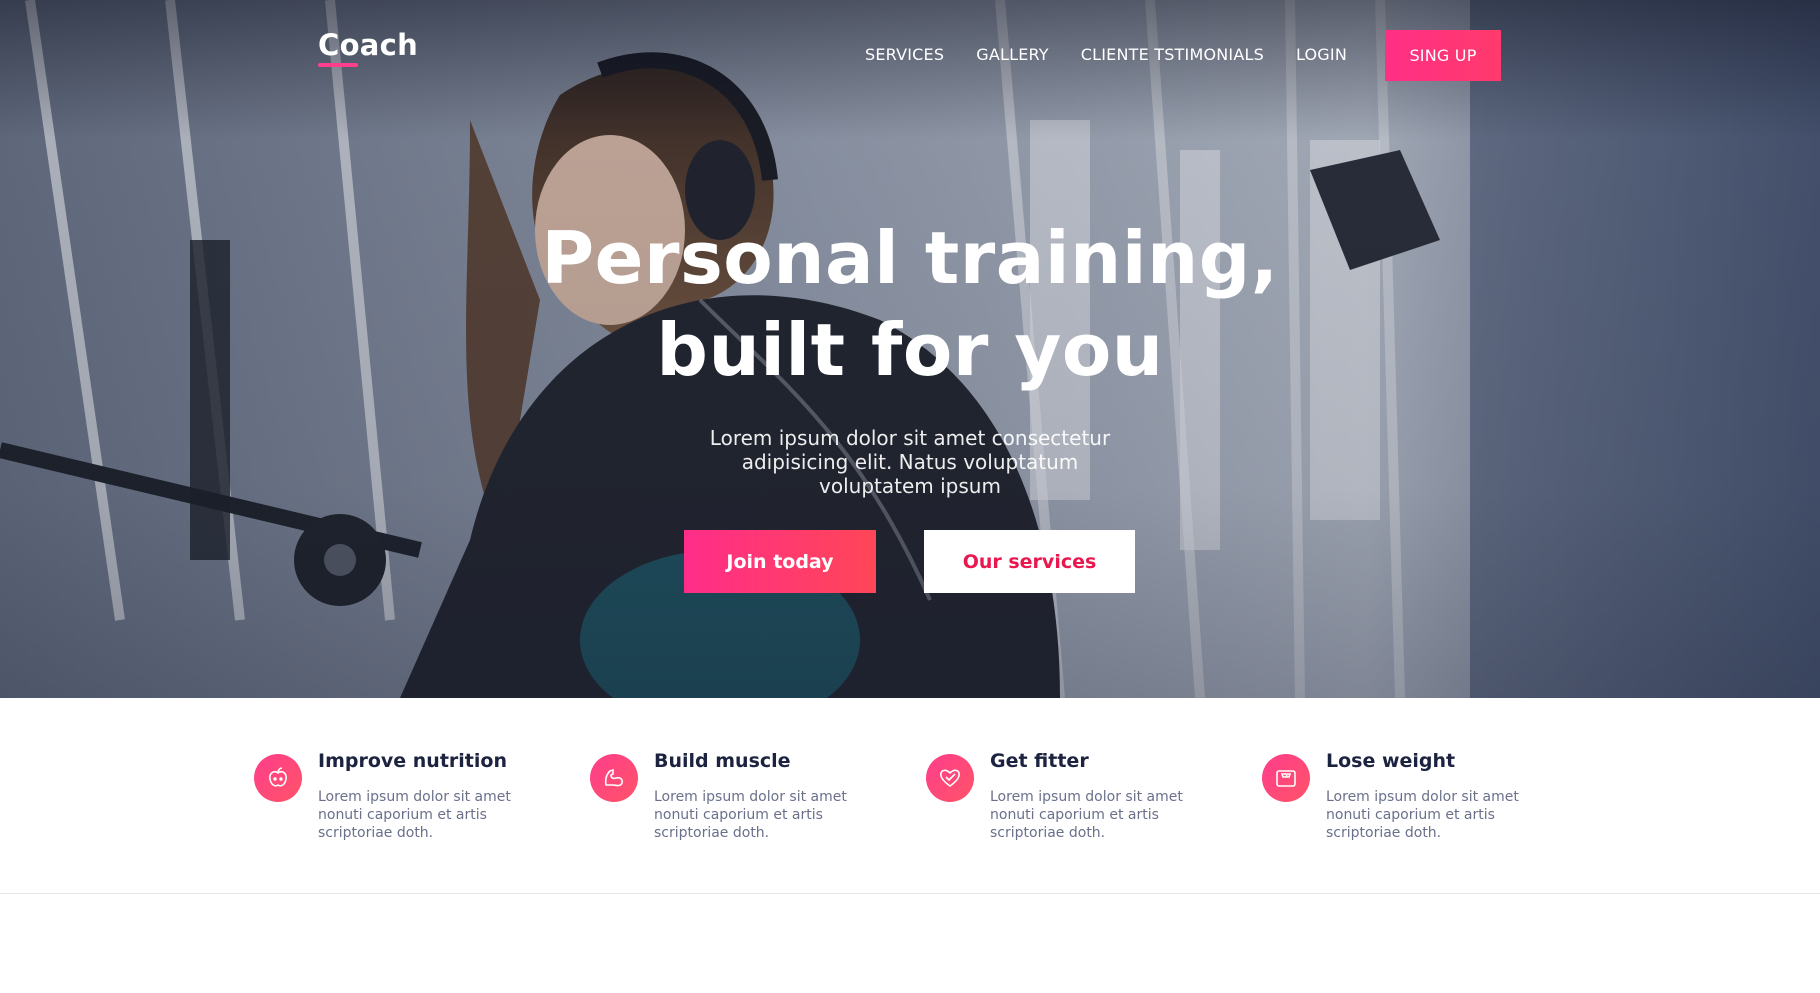  What do you see at coordinates (1443, 55) in the screenshot?
I see `signup-button: SING UP` at bounding box center [1443, 55].